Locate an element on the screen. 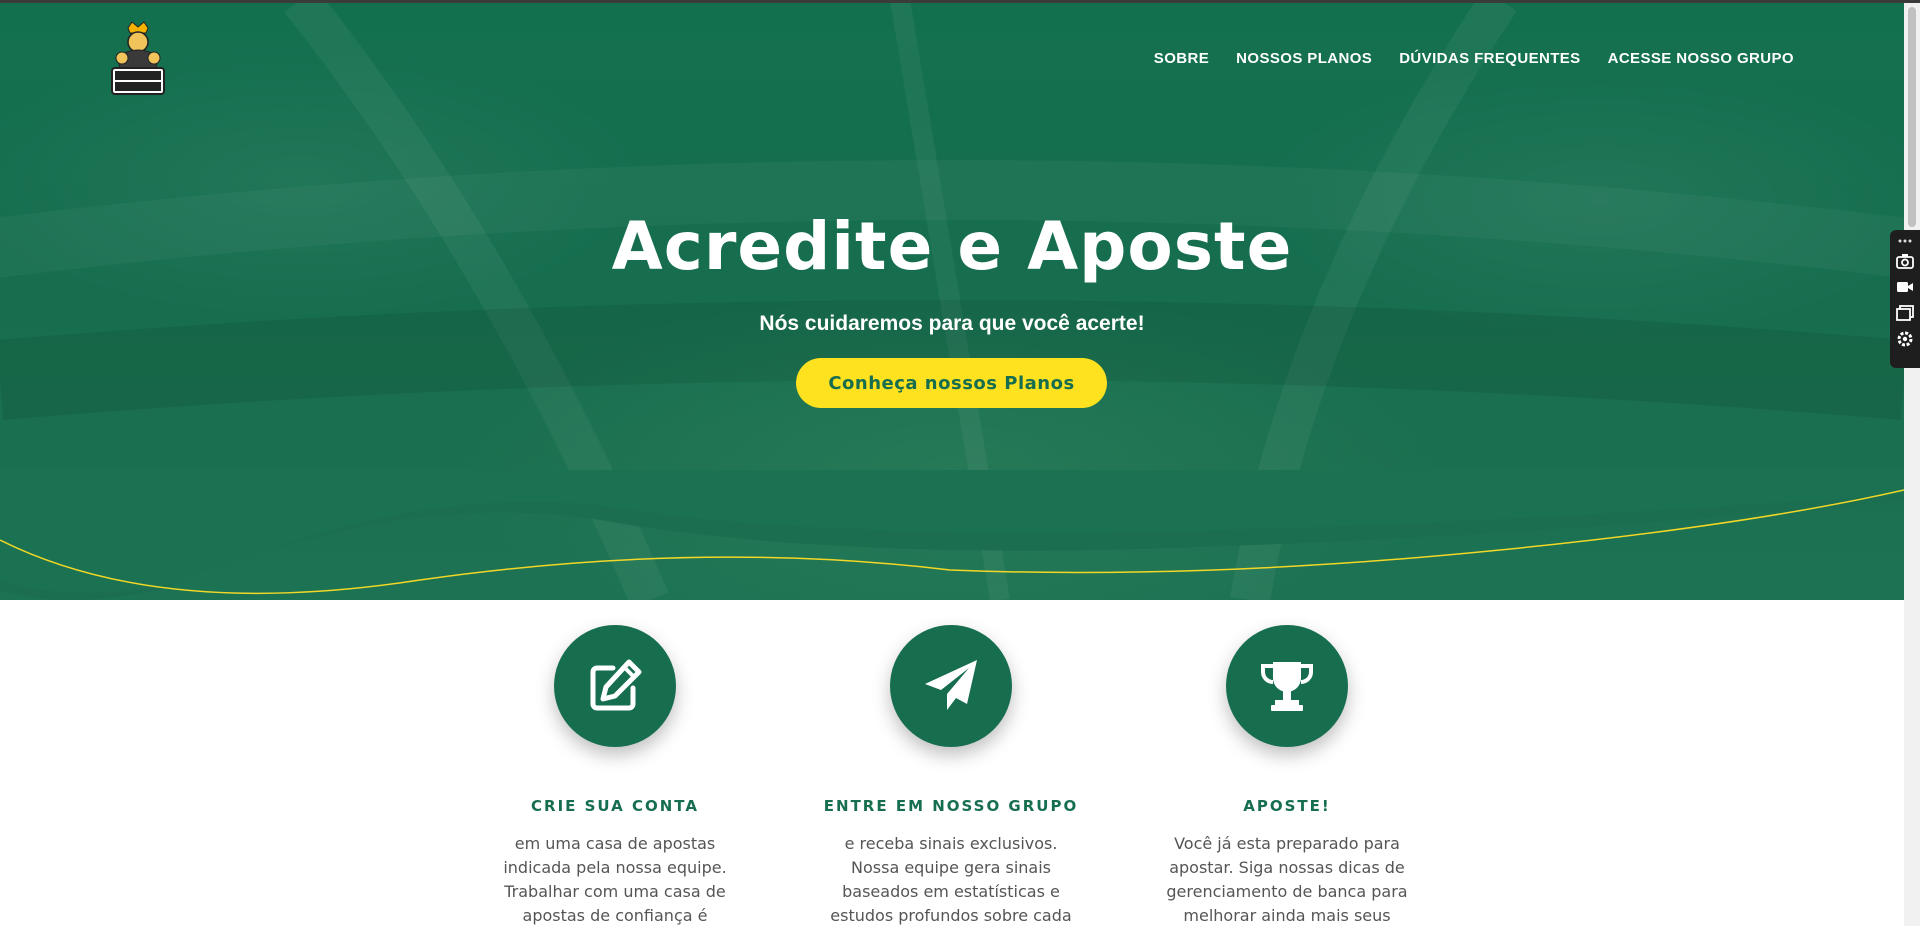 Image resolution: width=1920 pixels, height=926 pixels. gear-icon is located at coordinates (1905, 339).